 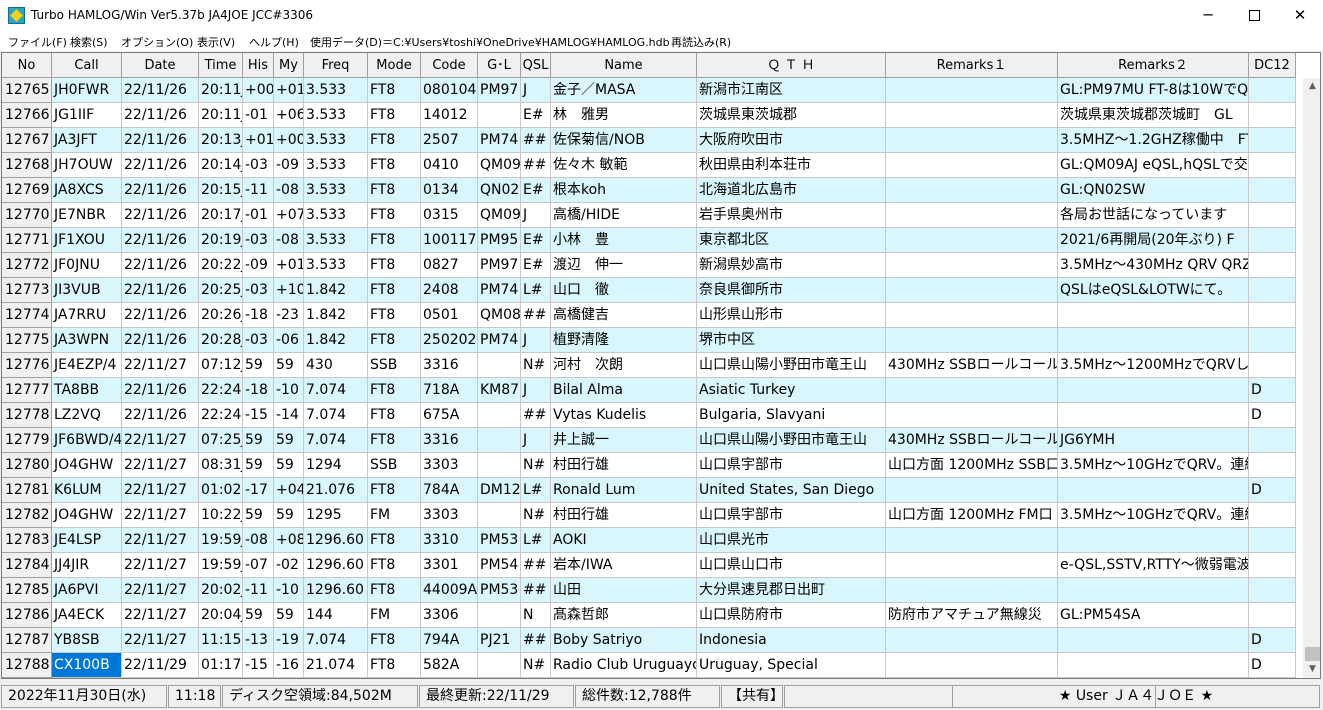 I want to click on cell-no: 12782, so click(x=27, y=515).